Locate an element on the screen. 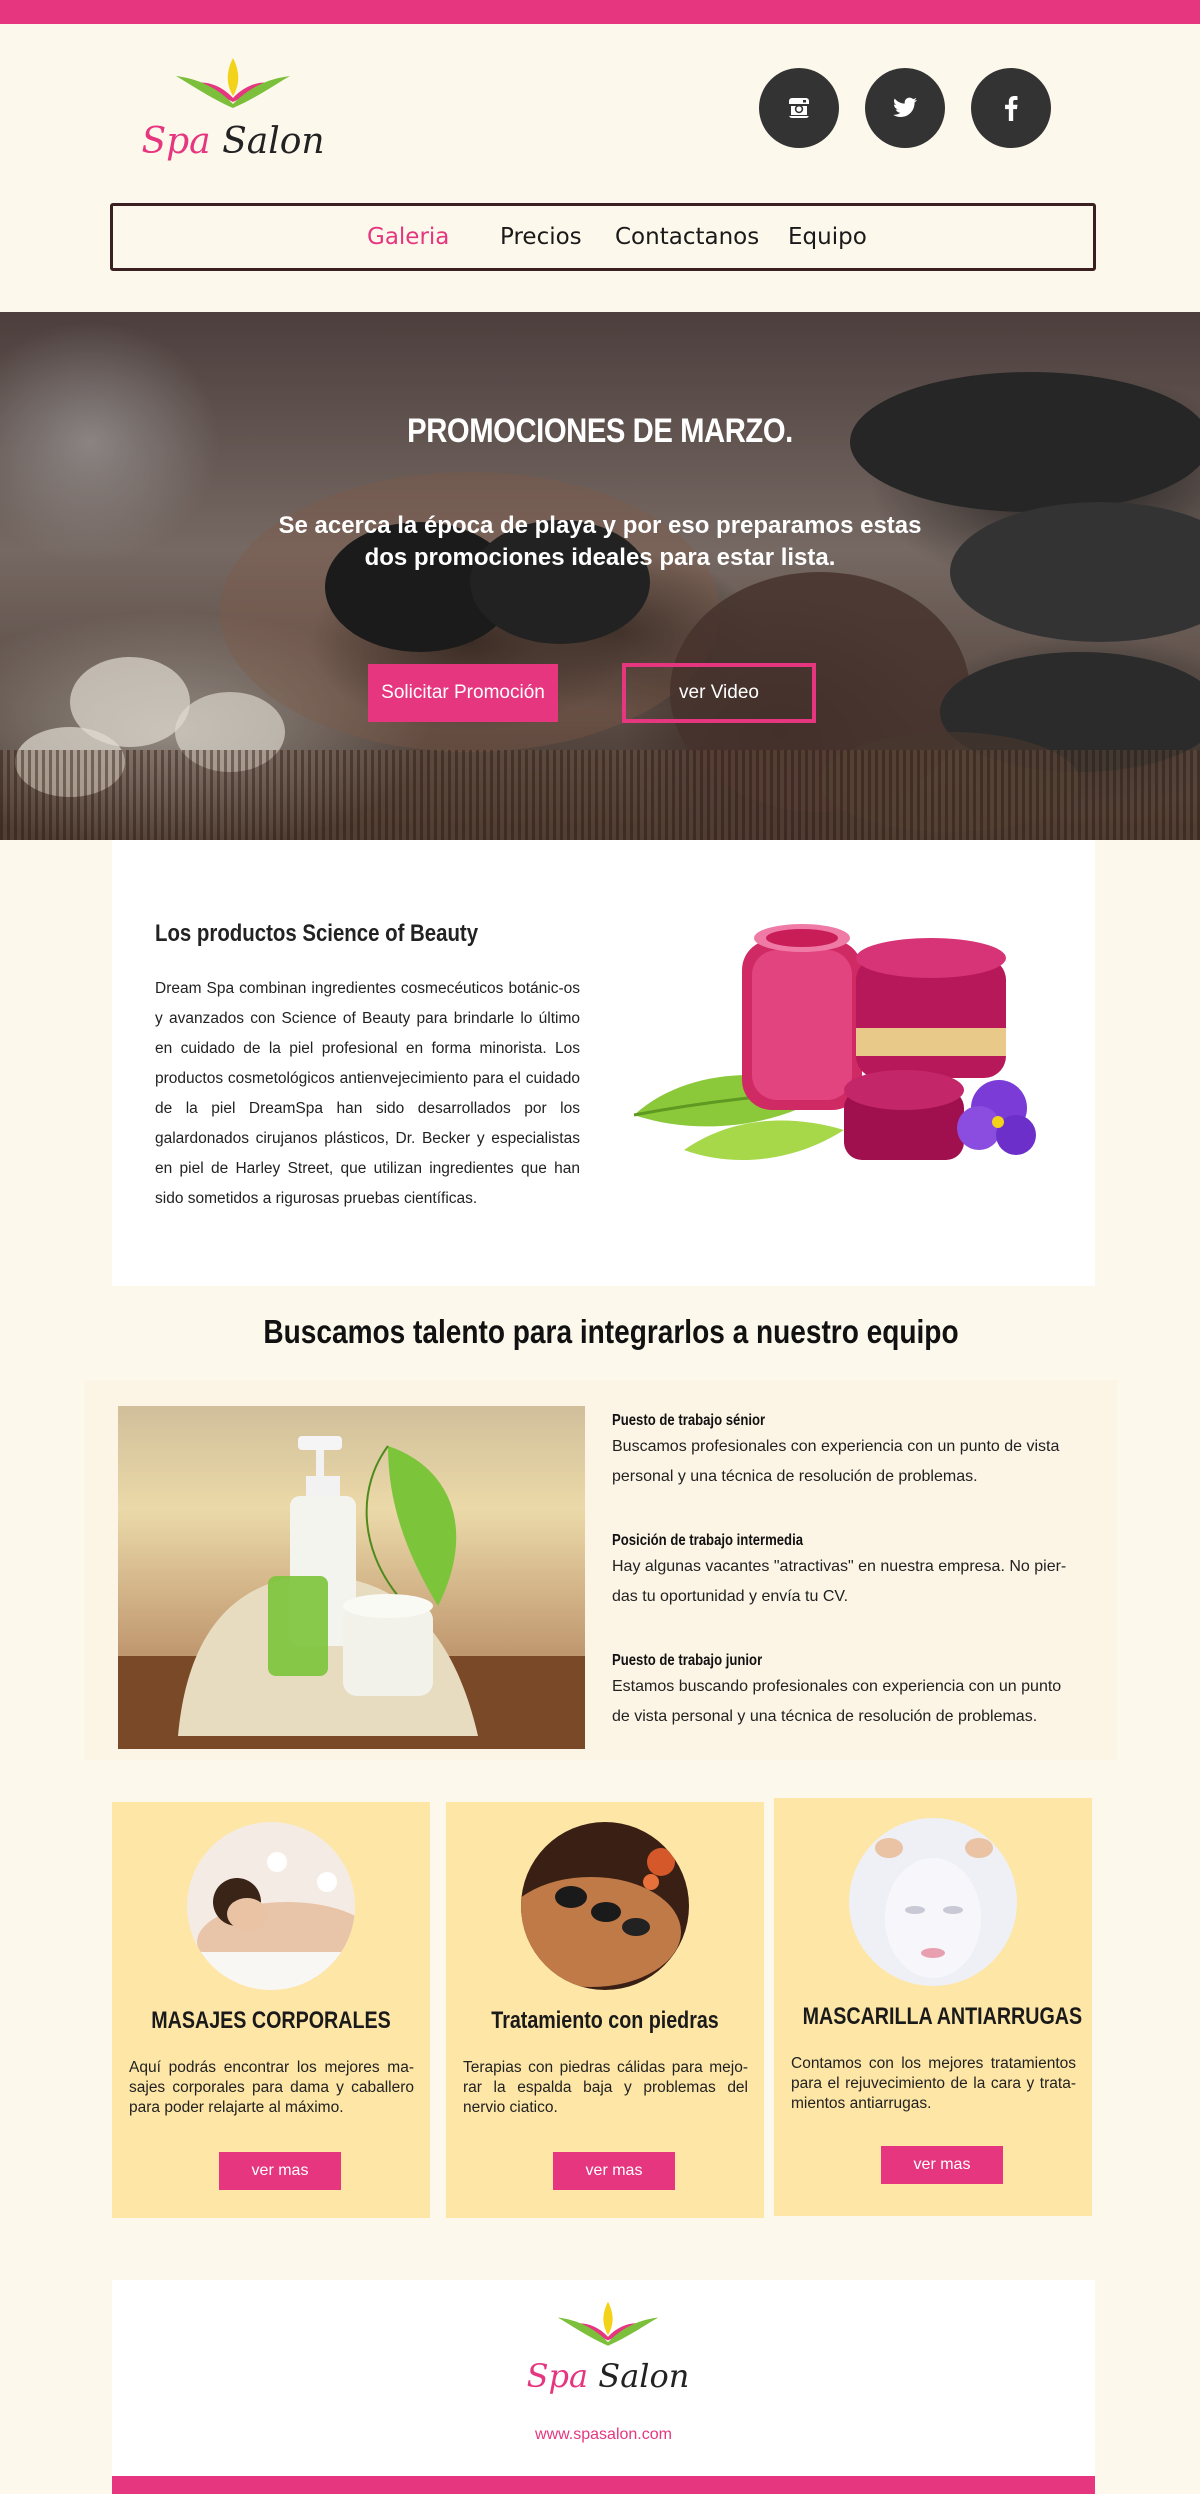 The image size is (1200, 2494). footer-logo: Spa Salon is located at coordinates (608, 2345).